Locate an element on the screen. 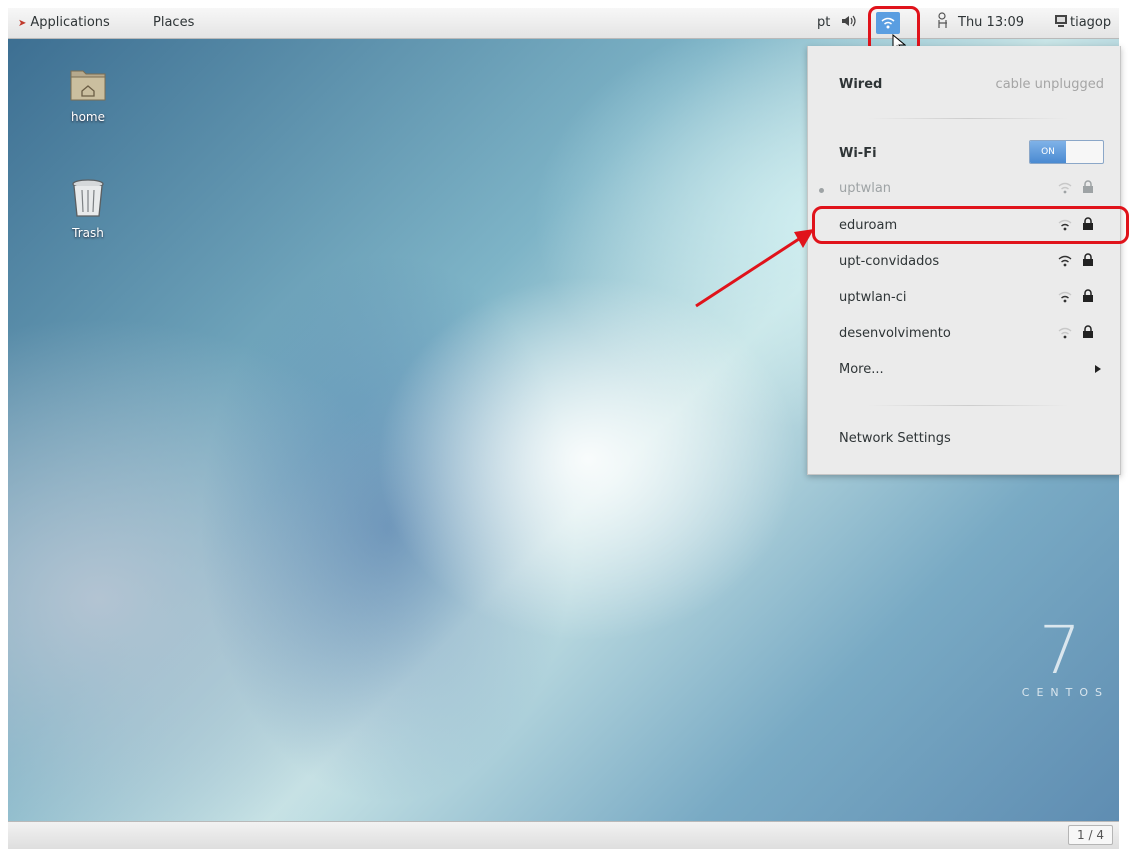  submenu-arrow-icon is located at coordinates (1098, 369).